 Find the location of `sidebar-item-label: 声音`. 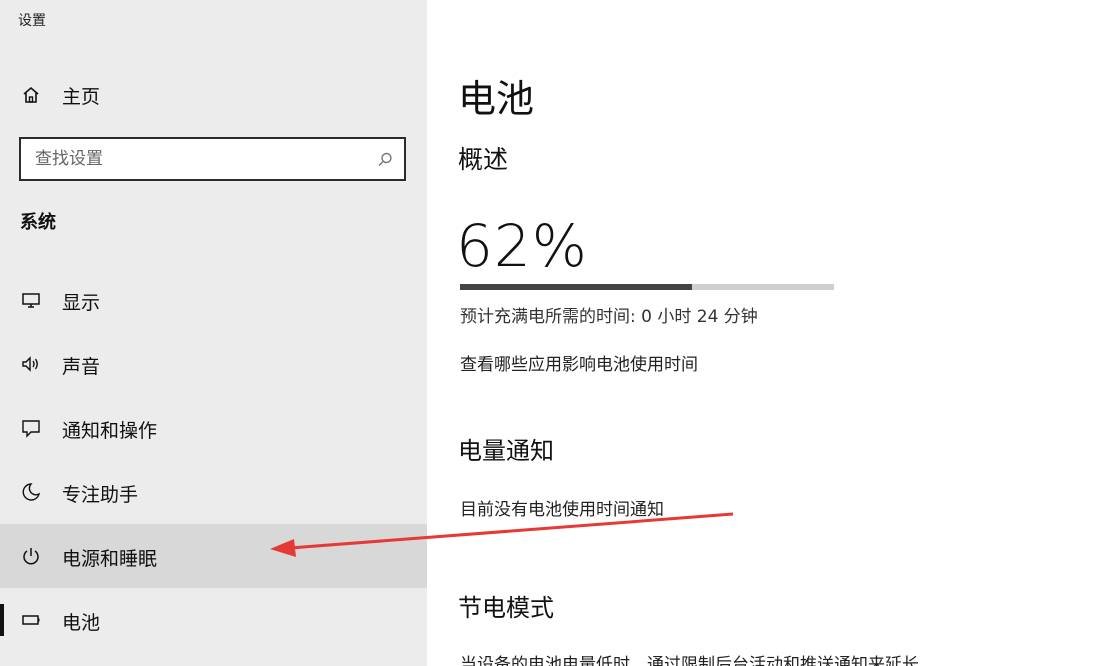

sidebar-item-label: 声音 is located at coordinates (81, 367).